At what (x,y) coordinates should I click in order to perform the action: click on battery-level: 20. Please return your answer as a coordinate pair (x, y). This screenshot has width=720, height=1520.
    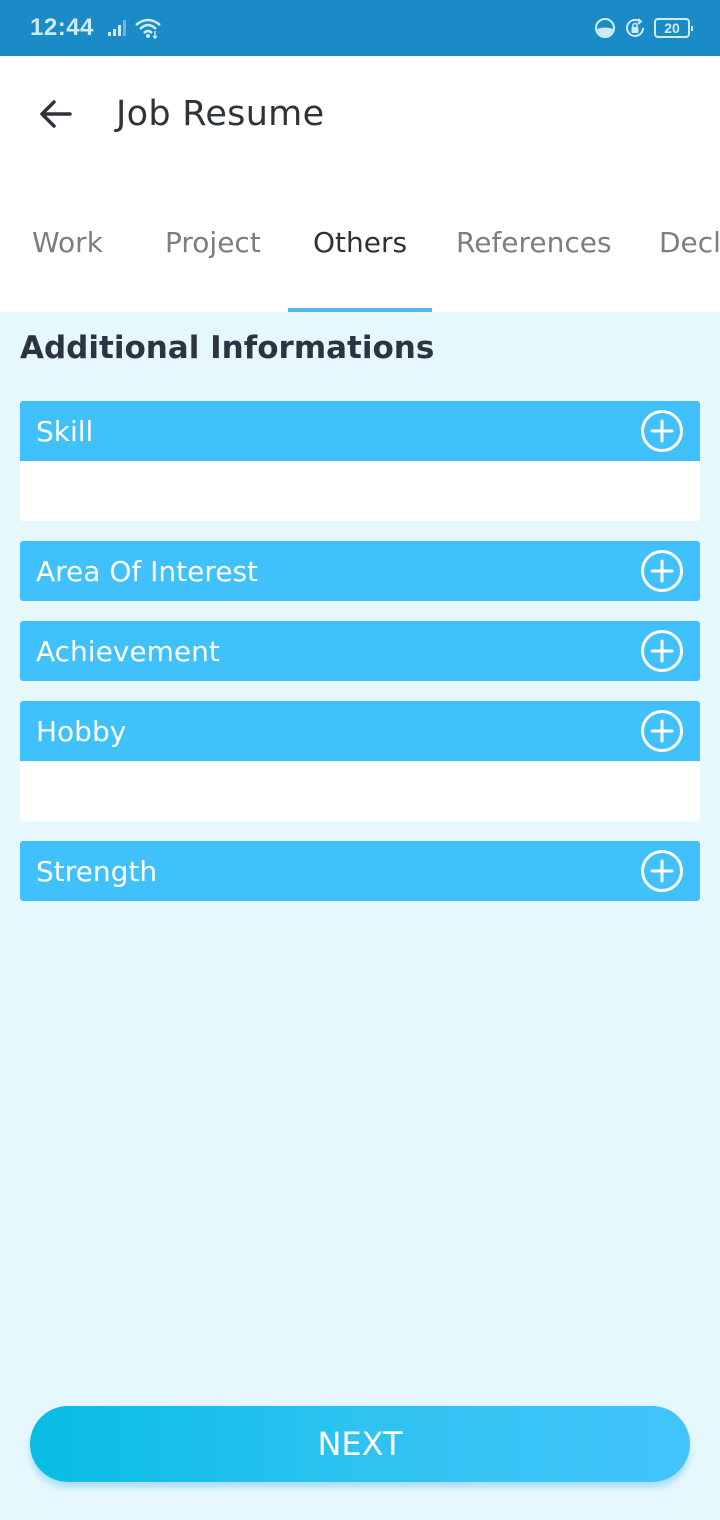
    Looking at the image, I should click on (672, 28).